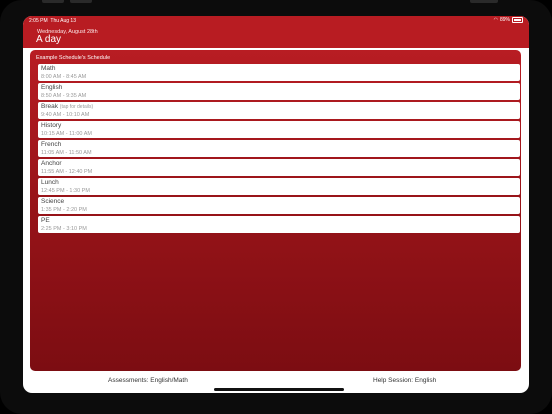  I want to click on schedule-item-math: Math 8:00 AM - 8:45 AM, so click(279, 72).